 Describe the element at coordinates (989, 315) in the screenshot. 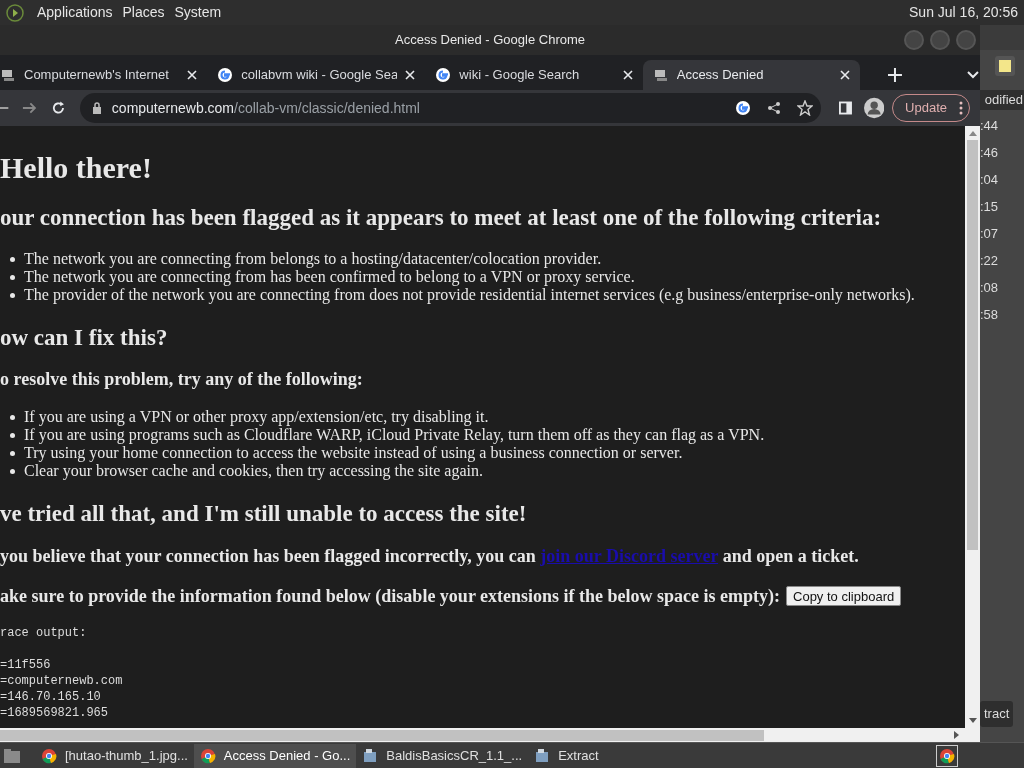

I see `time-cell-text: :58` at that location.